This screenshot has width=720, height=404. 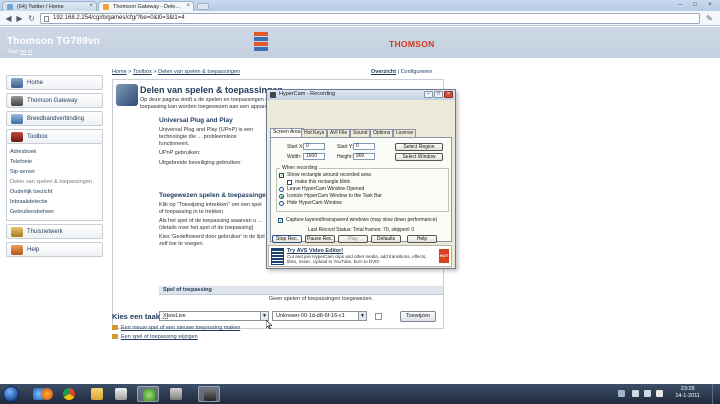 I want to click on show-desktop-button, so click(x=716, y=394).